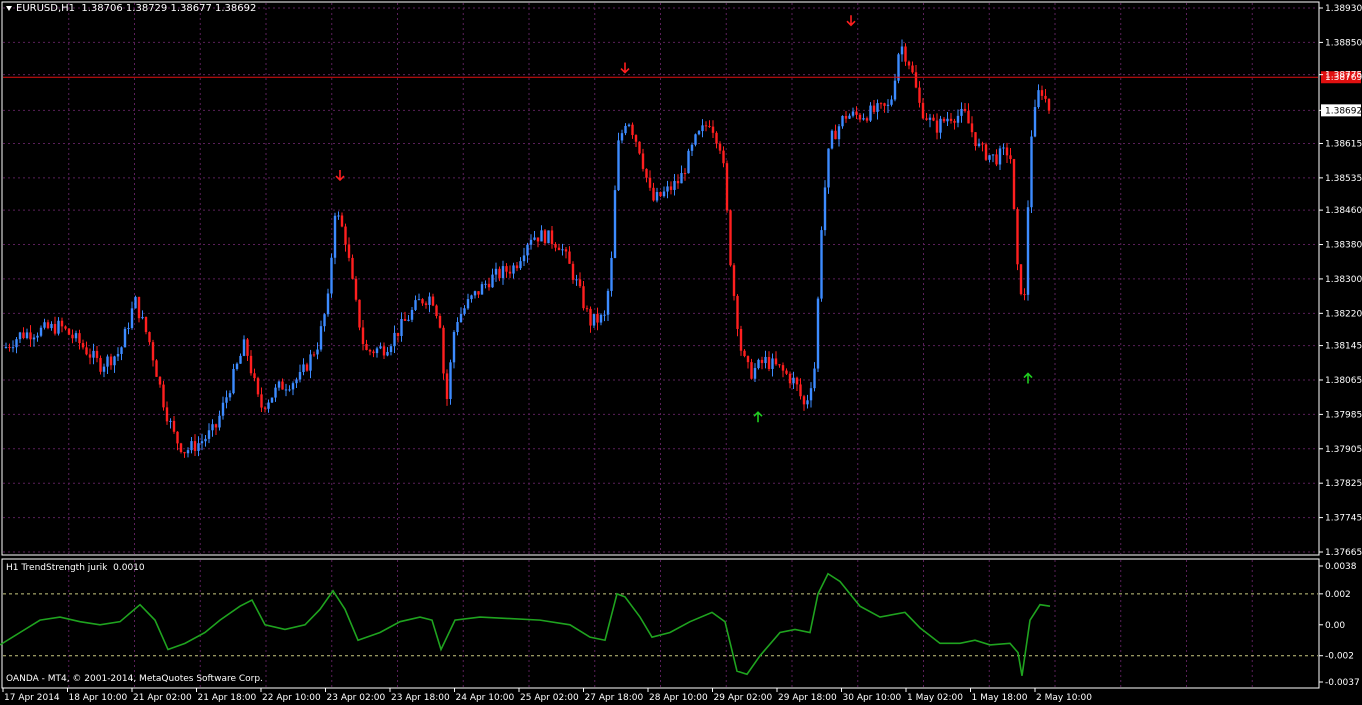  I want to click on price-axis-label: 1.38615, so click(1343, 144).